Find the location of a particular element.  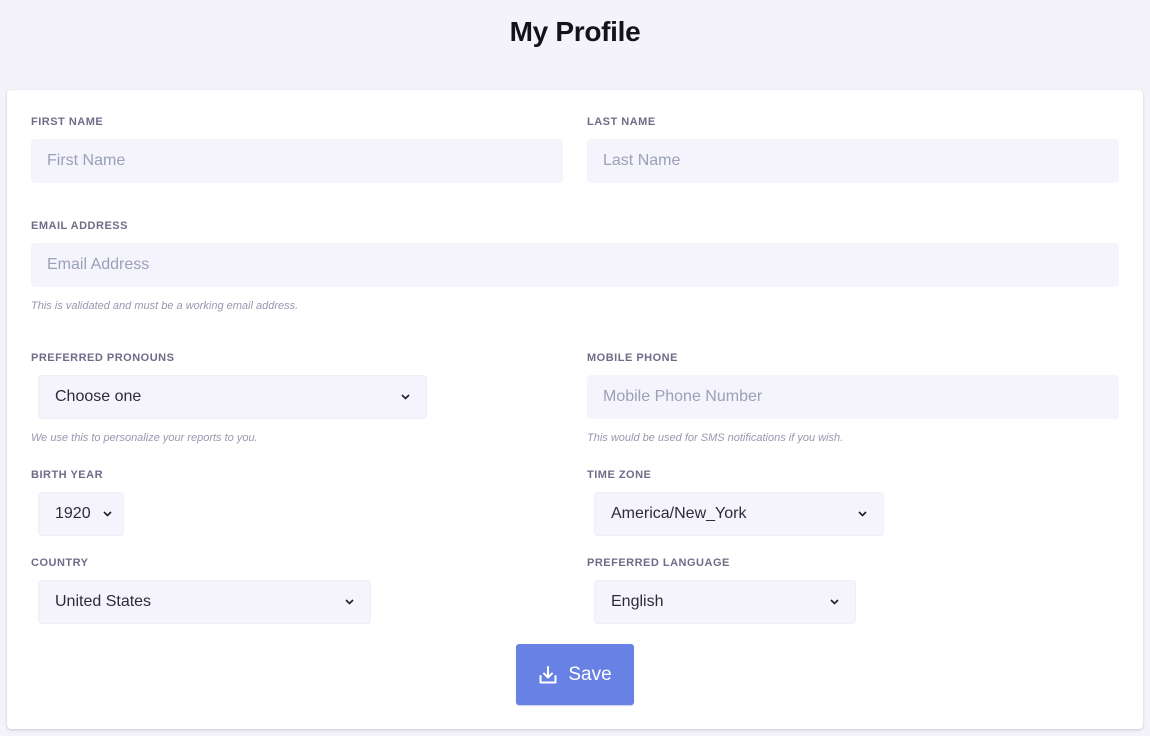

mobile-phone-input is located at coordinates (853, 397).